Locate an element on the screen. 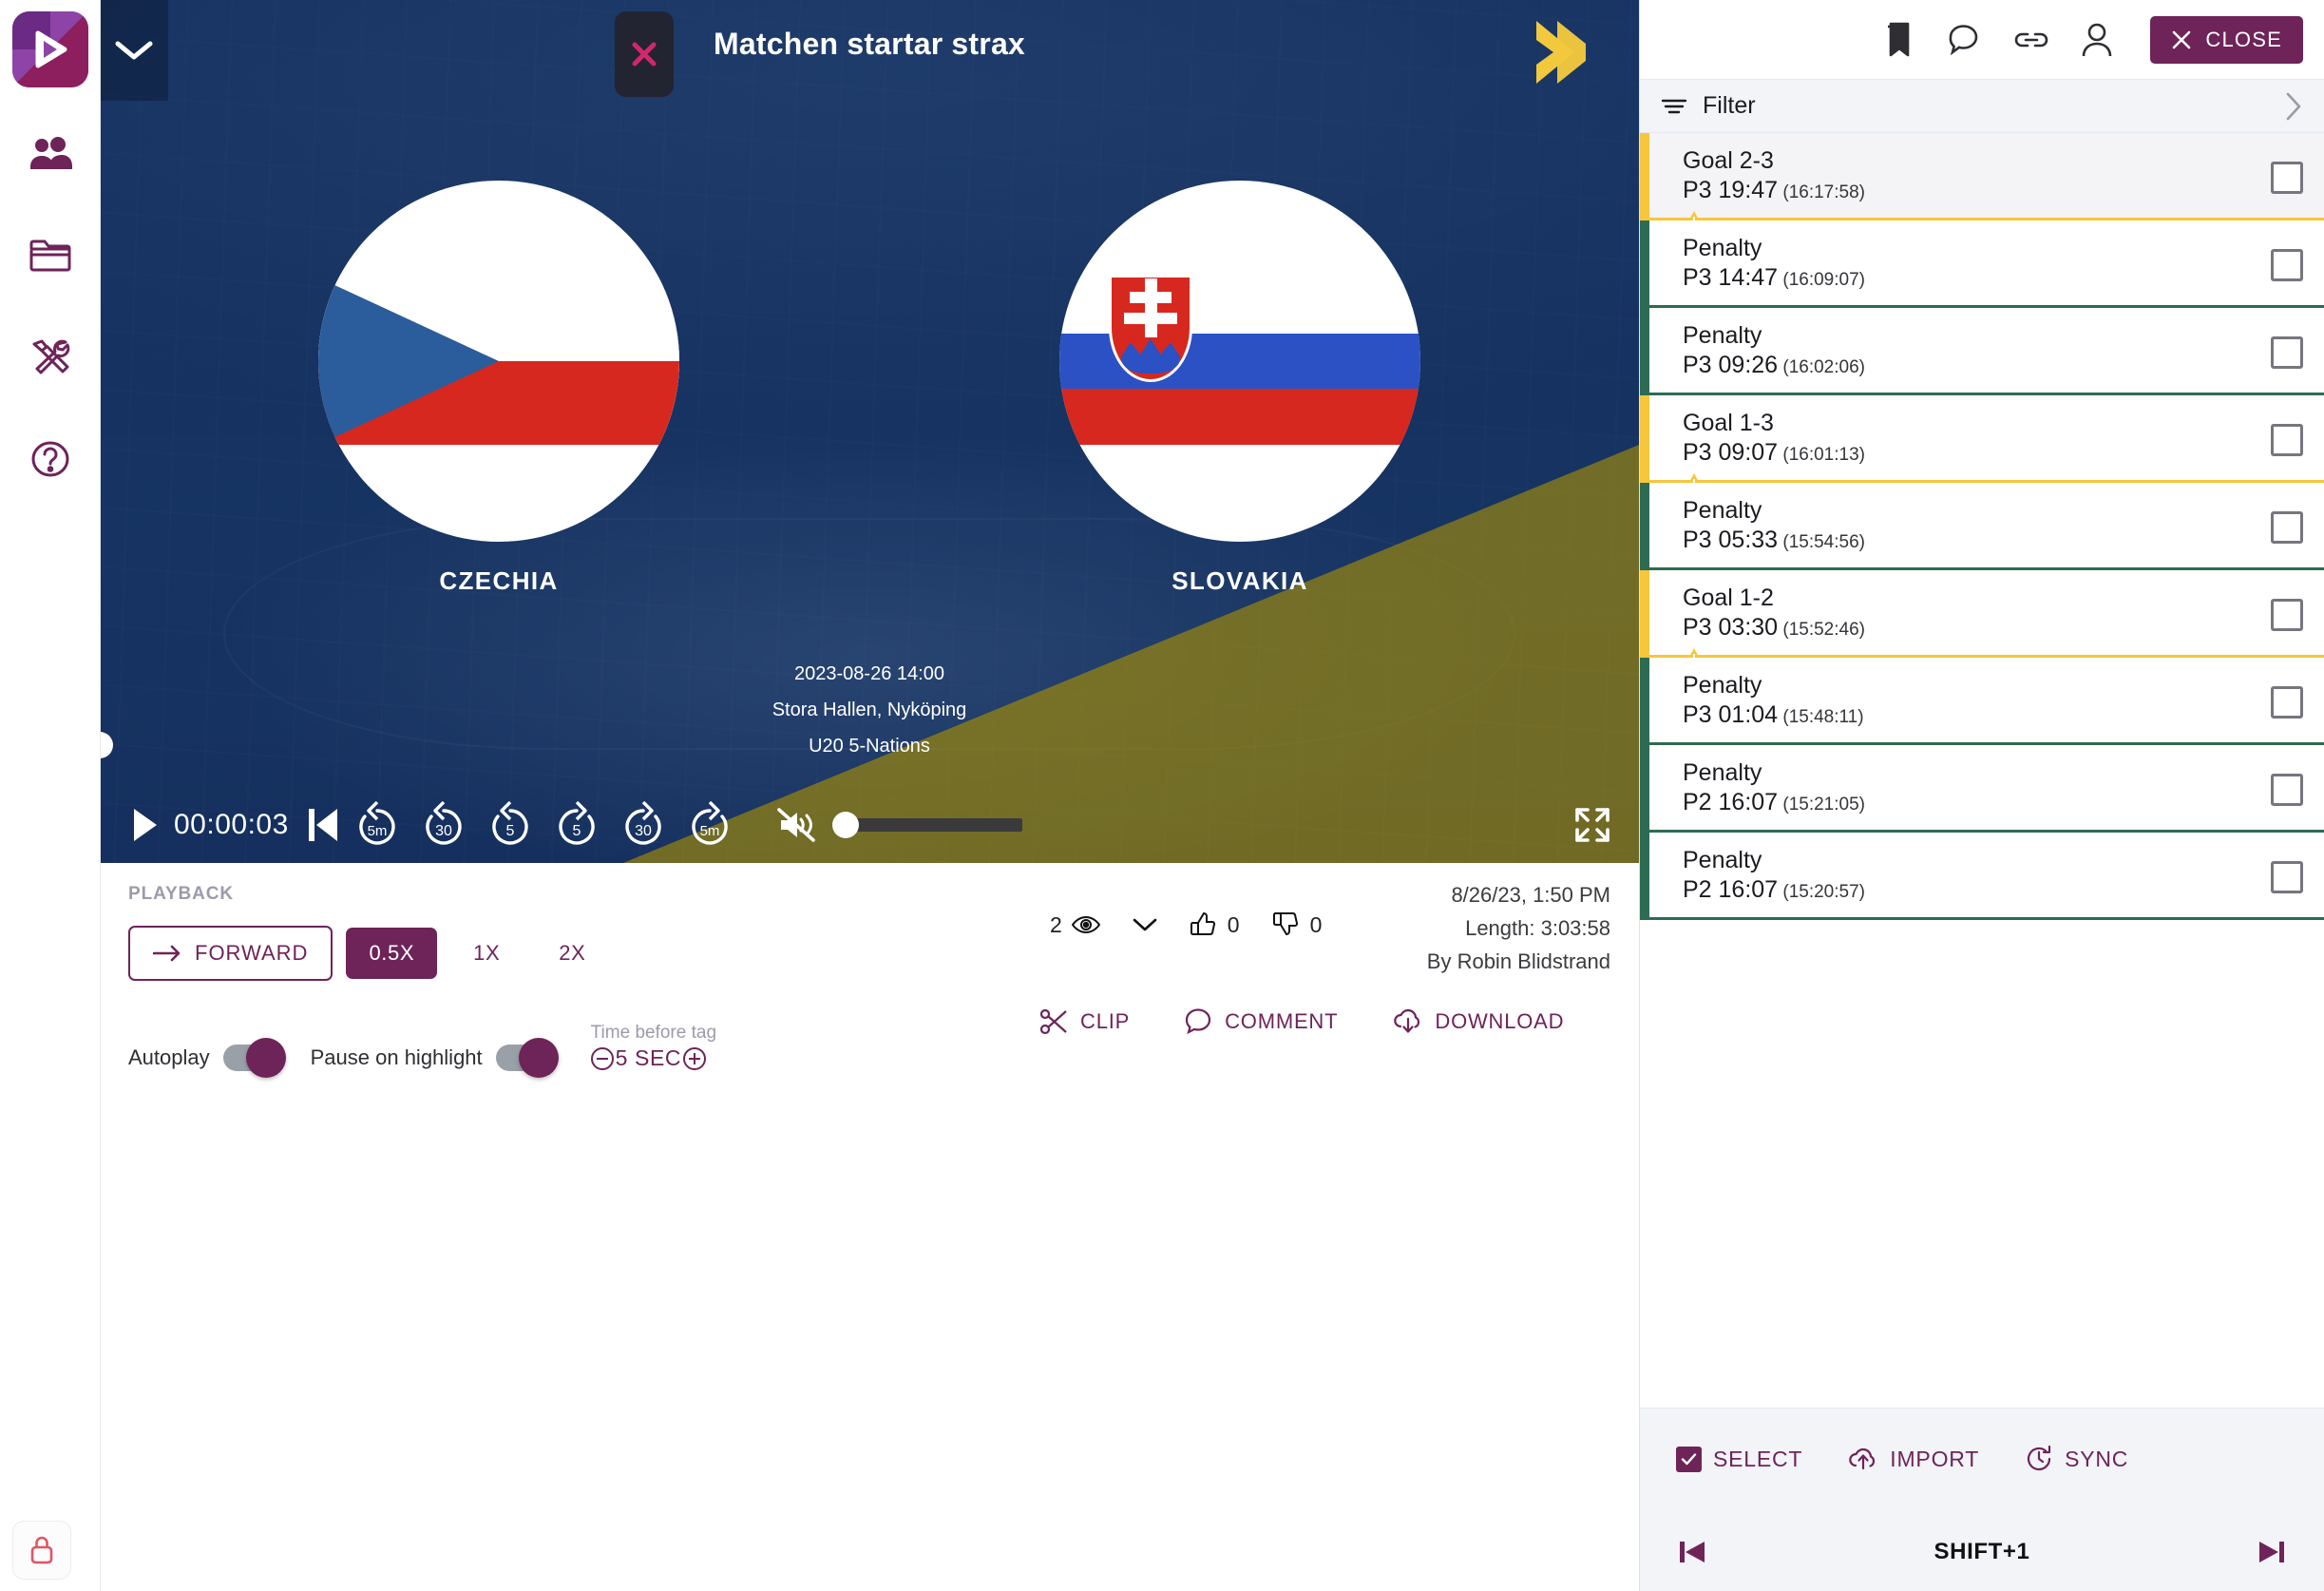  sidebar-item-tools is located at coordinates (50, 357).